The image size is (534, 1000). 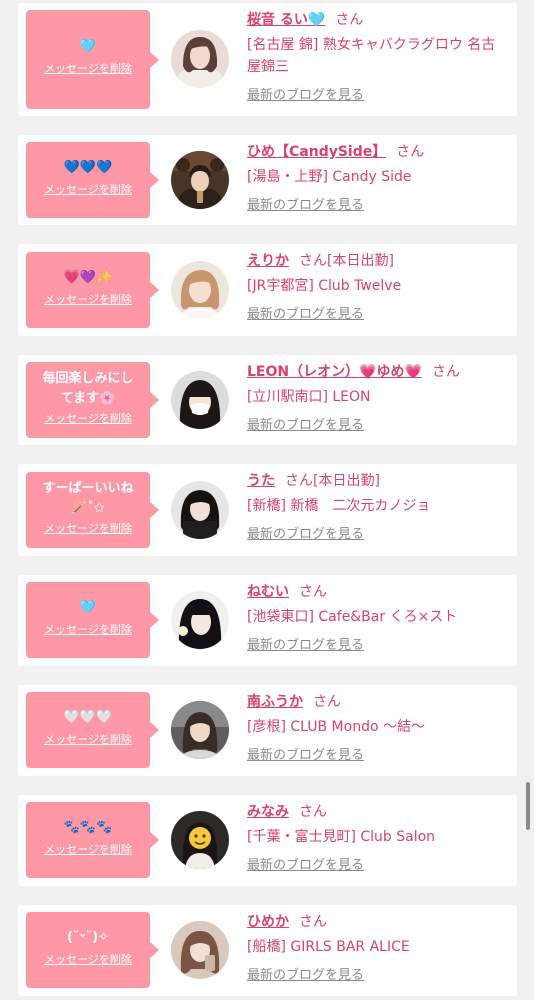 I want to click on cast-info: ひめか さん [船橋] GIRLS BAR ALICE 最新のブログを見る, so click(x=378, y=947).